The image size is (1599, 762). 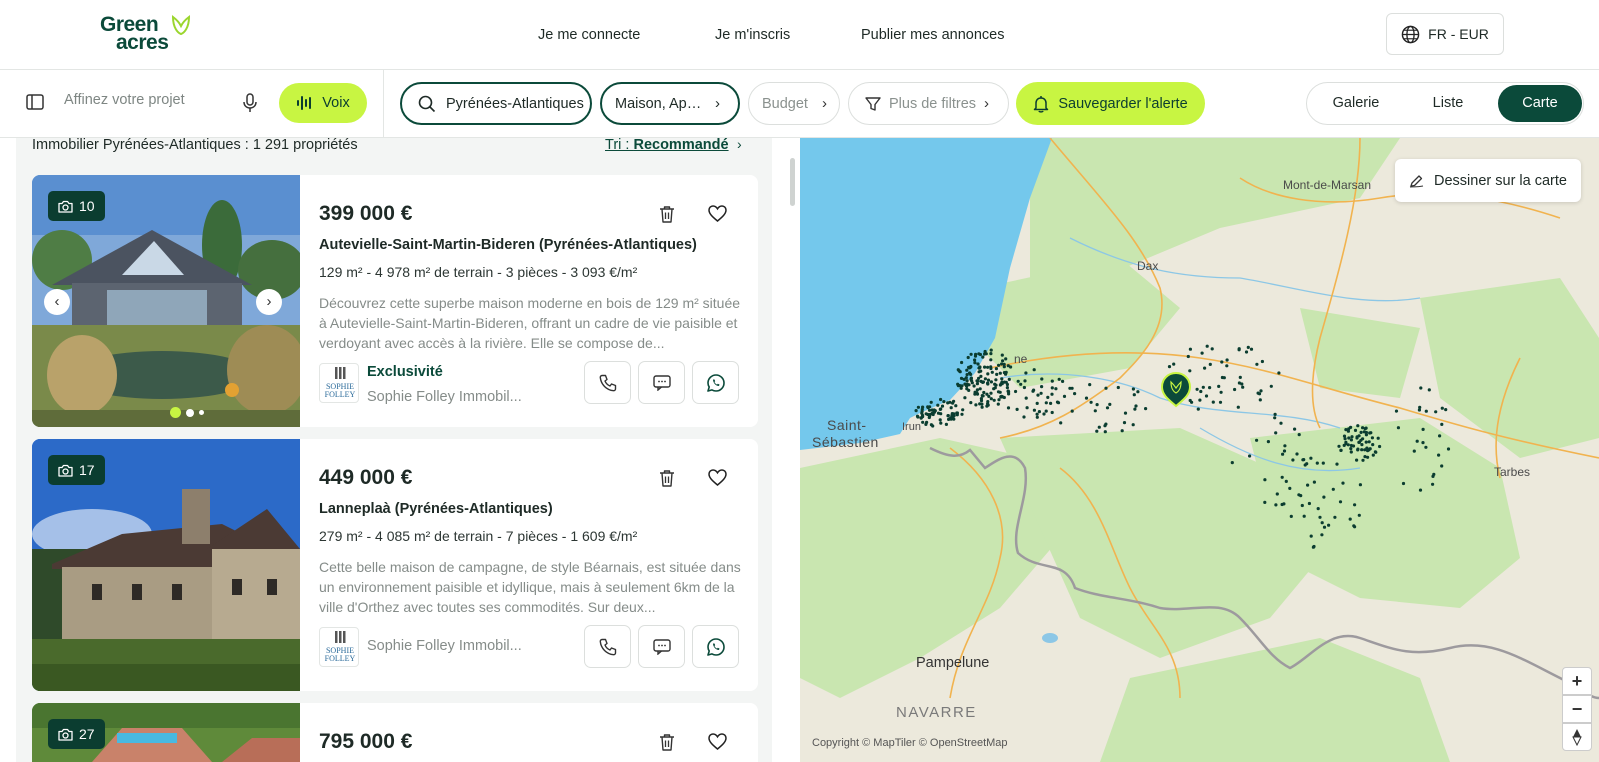 I want to click on call-button, so click(x=607, y=646).